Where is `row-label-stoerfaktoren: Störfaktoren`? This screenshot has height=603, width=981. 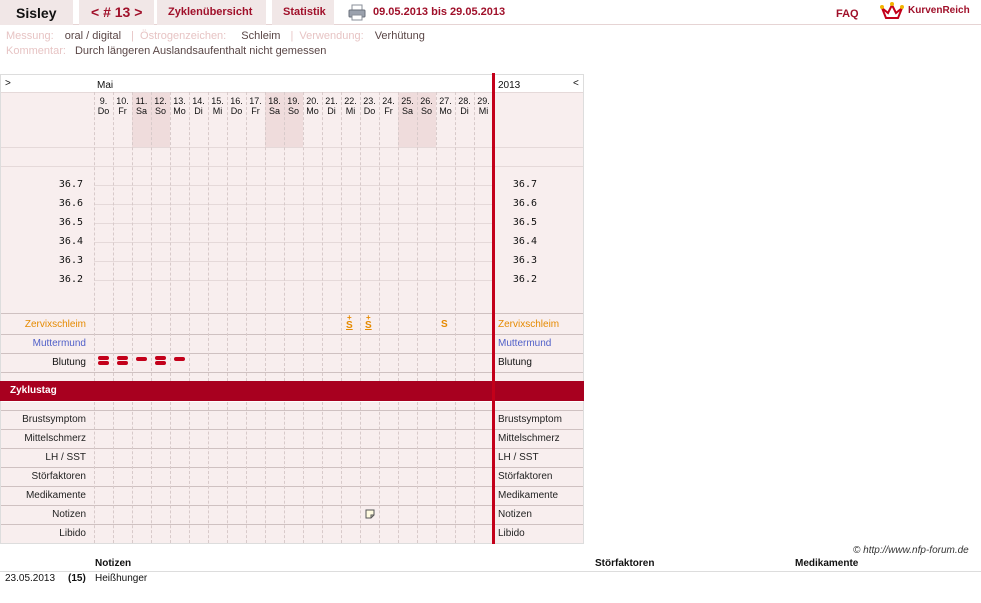 row-label-stoerfaktoren: Störfaktoren is located at coordinates (58, 476).